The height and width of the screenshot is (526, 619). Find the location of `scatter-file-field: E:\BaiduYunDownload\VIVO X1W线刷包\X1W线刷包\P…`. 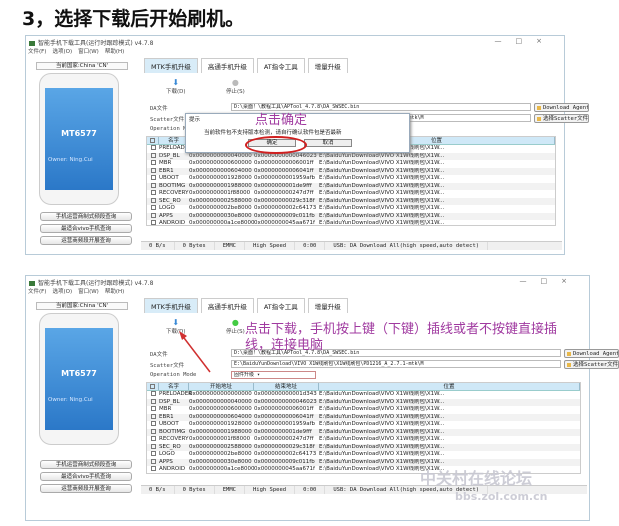

scatter-file-field: E:\BaiduYunDownload\VIVO X1W线刷包\X1W线刷包\P… is located at coordinates (396, 364).